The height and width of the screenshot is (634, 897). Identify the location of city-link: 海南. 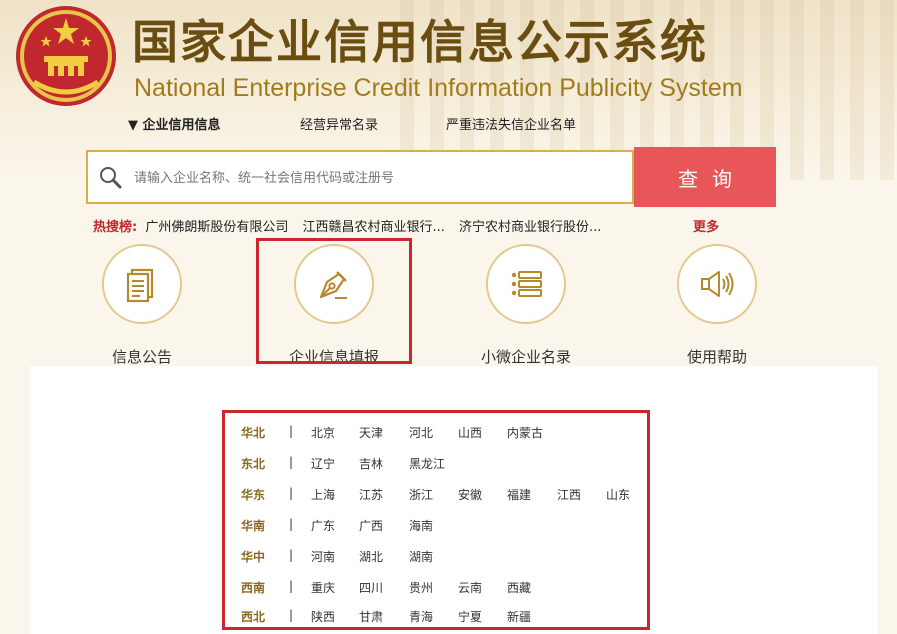
(421, 525).